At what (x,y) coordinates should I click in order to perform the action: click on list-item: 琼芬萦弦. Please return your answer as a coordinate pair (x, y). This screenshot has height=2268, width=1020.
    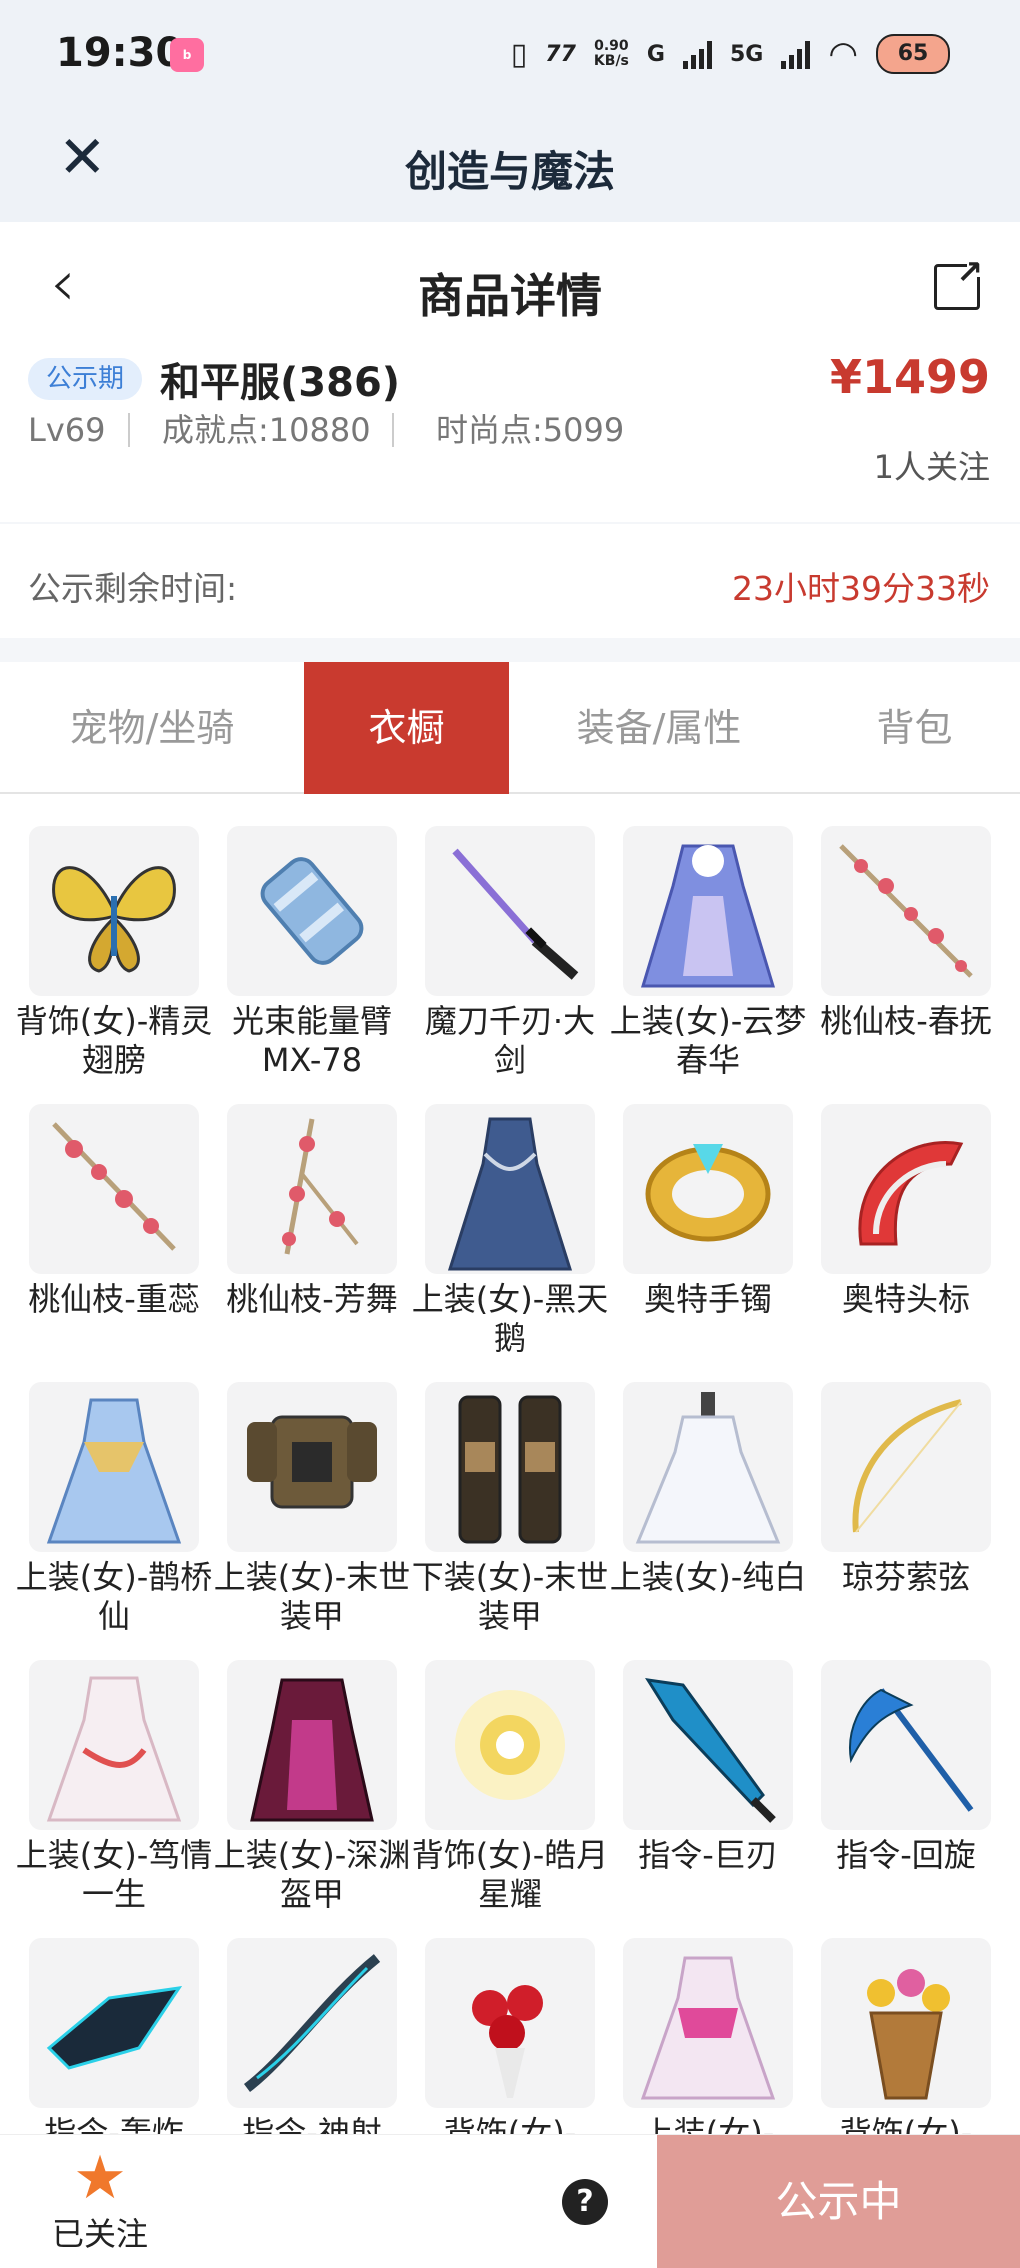
    Looking at the image, I should click on (906, 1489).